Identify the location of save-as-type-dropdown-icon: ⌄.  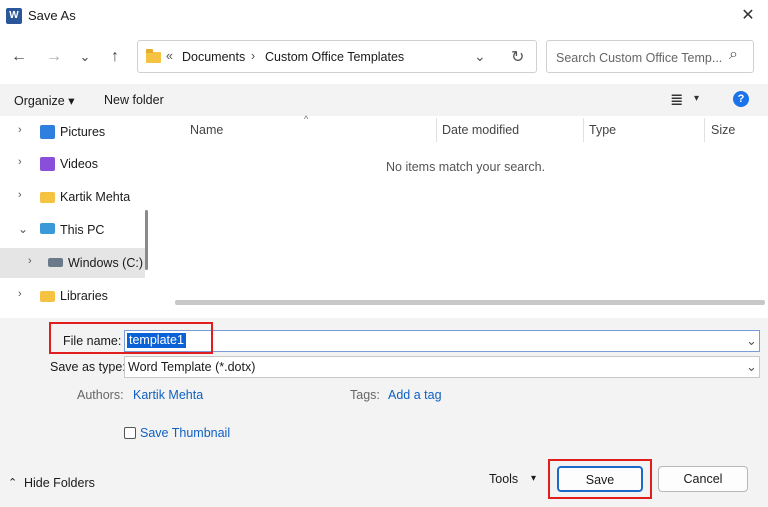
(751, 367).